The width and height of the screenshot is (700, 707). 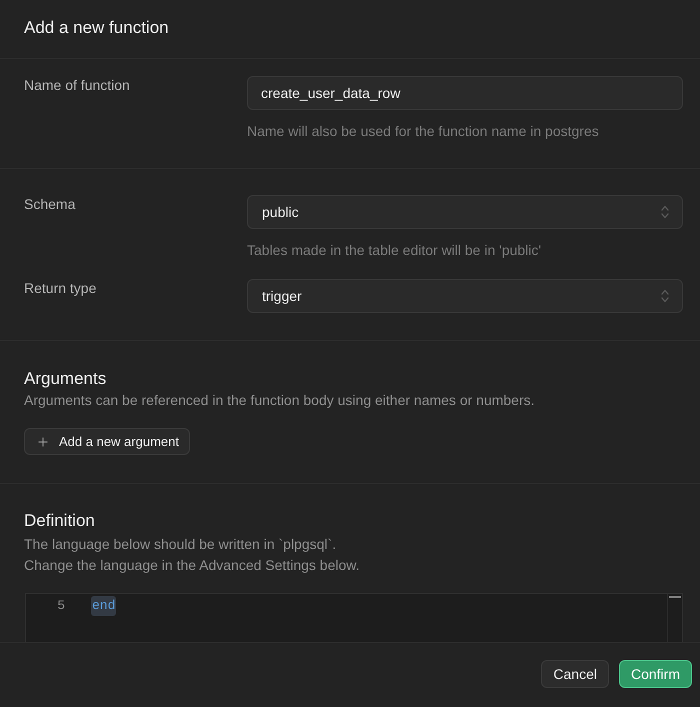 I want to click on select-field: public, so click(x=465, y=212).